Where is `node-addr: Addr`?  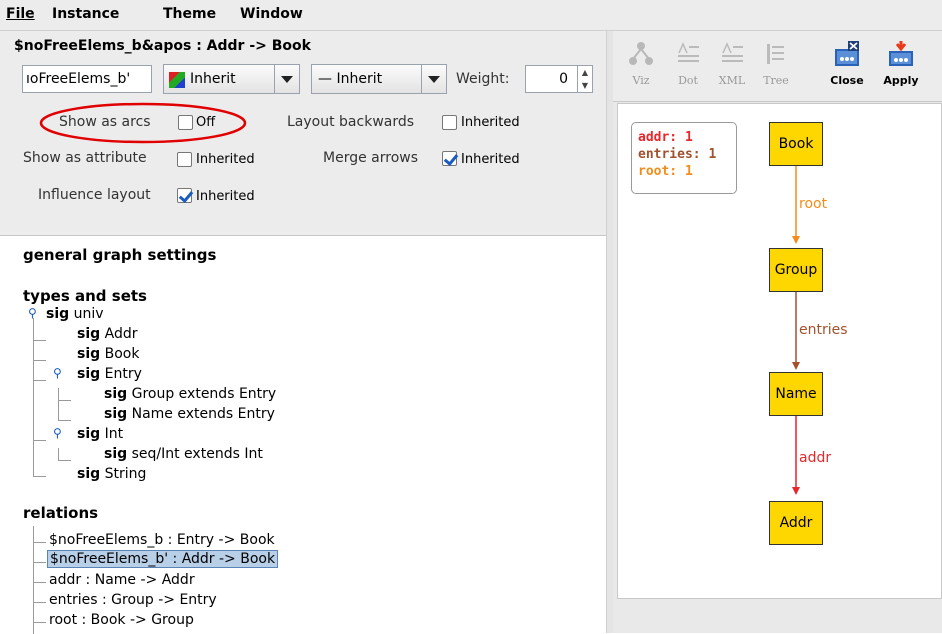 node-addr: Addr is located at coordinates (796, 523).